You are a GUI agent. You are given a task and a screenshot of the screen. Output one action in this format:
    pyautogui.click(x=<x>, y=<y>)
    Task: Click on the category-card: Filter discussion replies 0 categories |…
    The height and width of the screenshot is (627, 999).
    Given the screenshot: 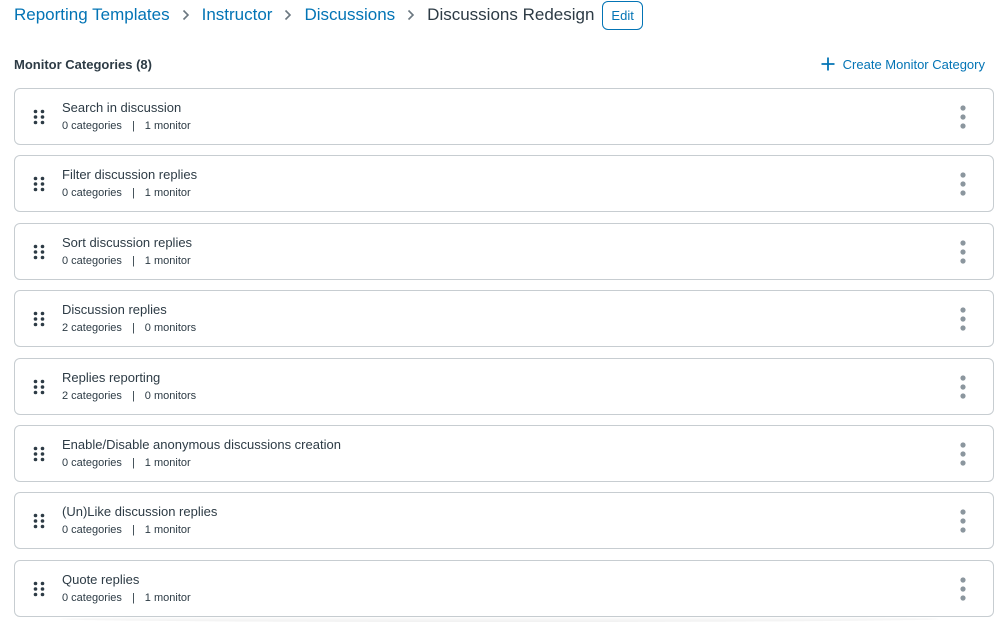 What is the action you would take?
    pyautogui.click(x=504, y=184)
    